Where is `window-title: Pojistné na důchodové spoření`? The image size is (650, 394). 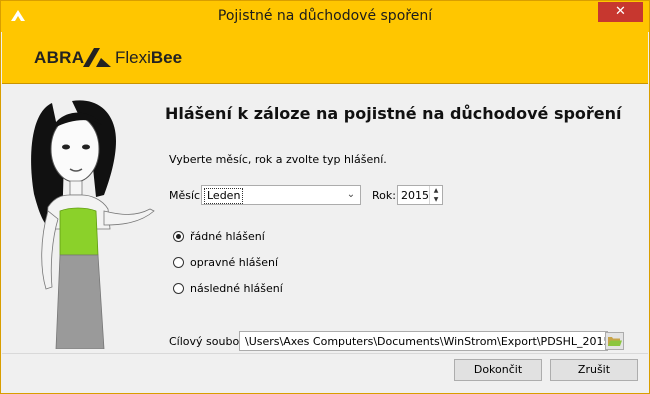 window-title: Pojistné na důchodové spoření is located at coordinates (325, 16).